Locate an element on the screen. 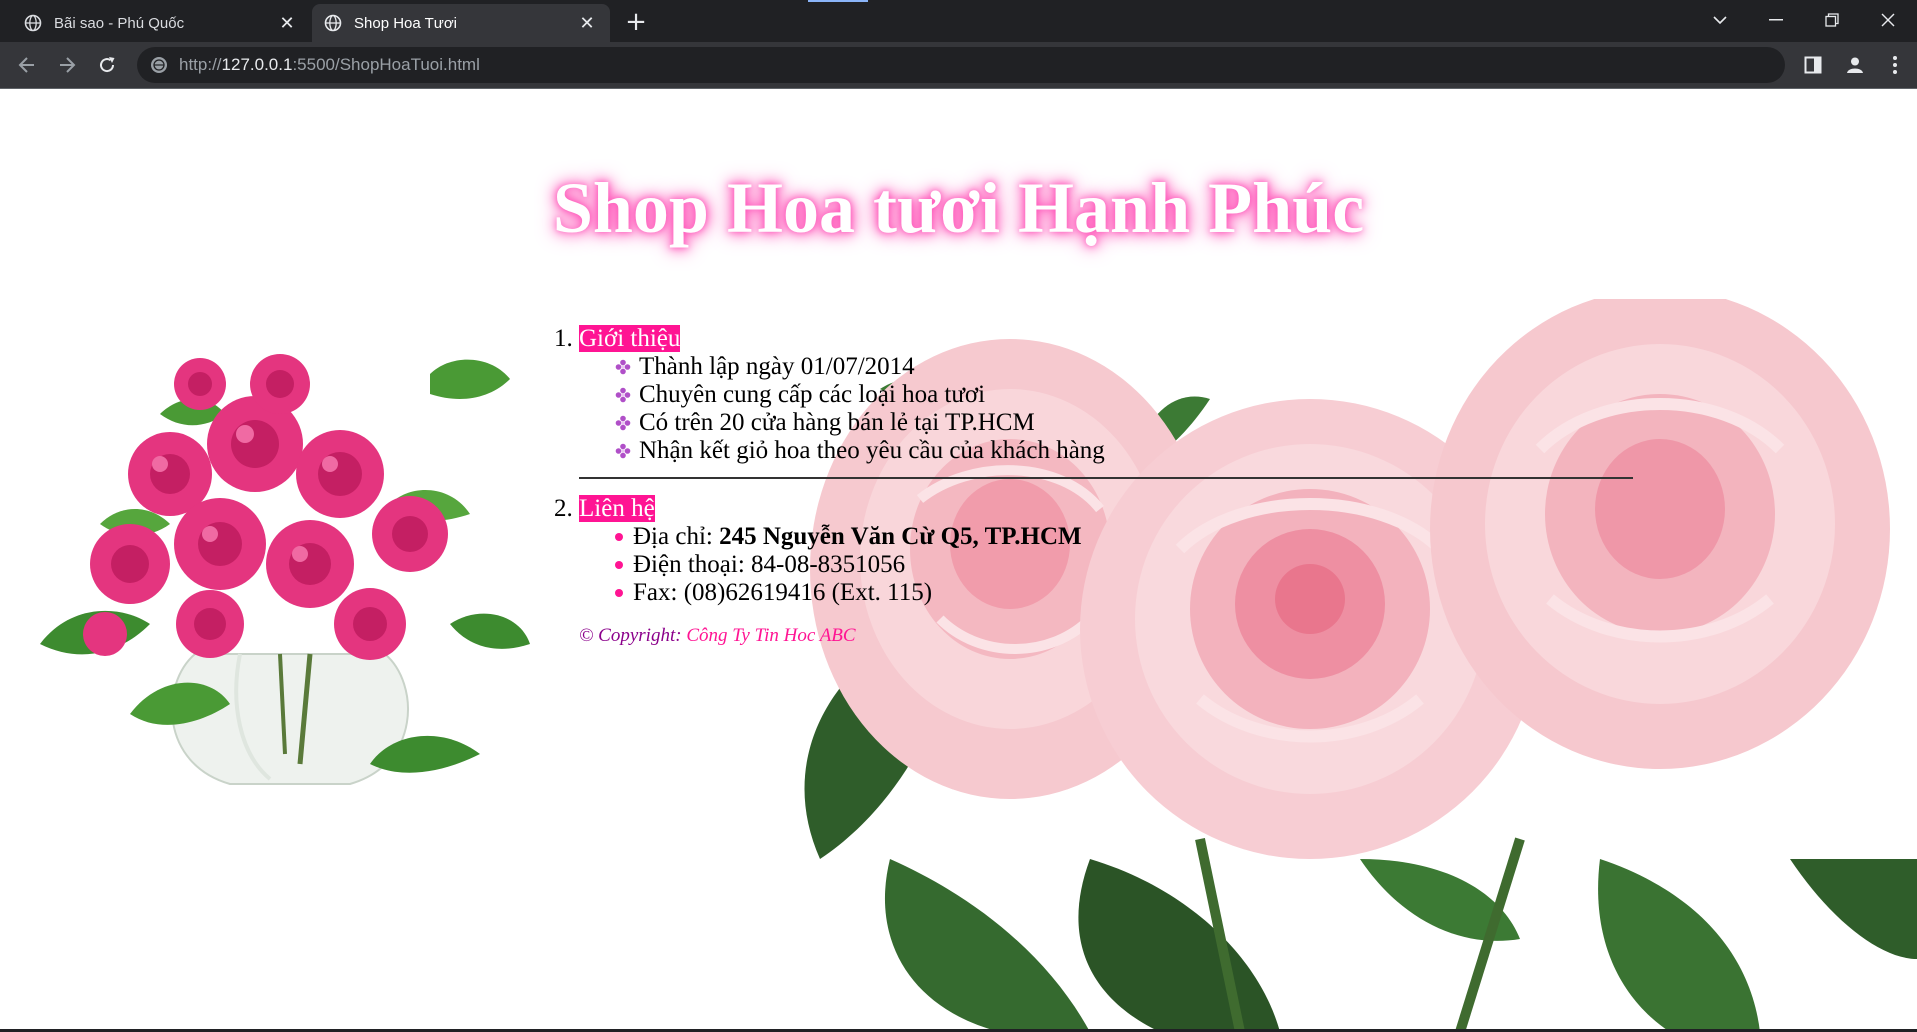 The height and width of the screenshot is (1032, 1917). new-tab-button: + is located at coordinates (636, 22).